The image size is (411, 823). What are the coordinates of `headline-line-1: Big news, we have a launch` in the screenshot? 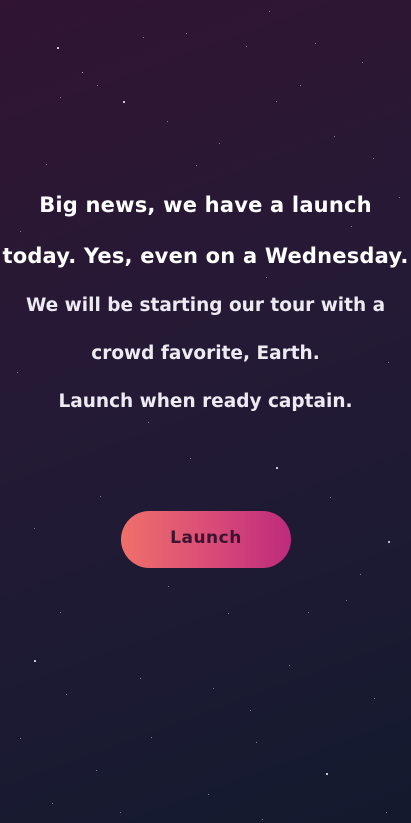 It's located at (205, 205).